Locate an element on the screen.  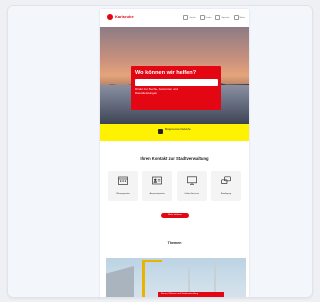
tile-label: Öffnungszeiten is located at coordinates (123, 194).